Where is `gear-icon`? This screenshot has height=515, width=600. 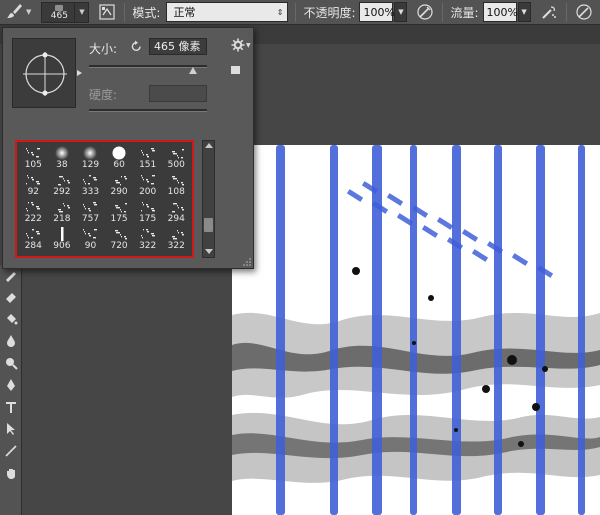 gear-icon is located at coordinates (238, 46).